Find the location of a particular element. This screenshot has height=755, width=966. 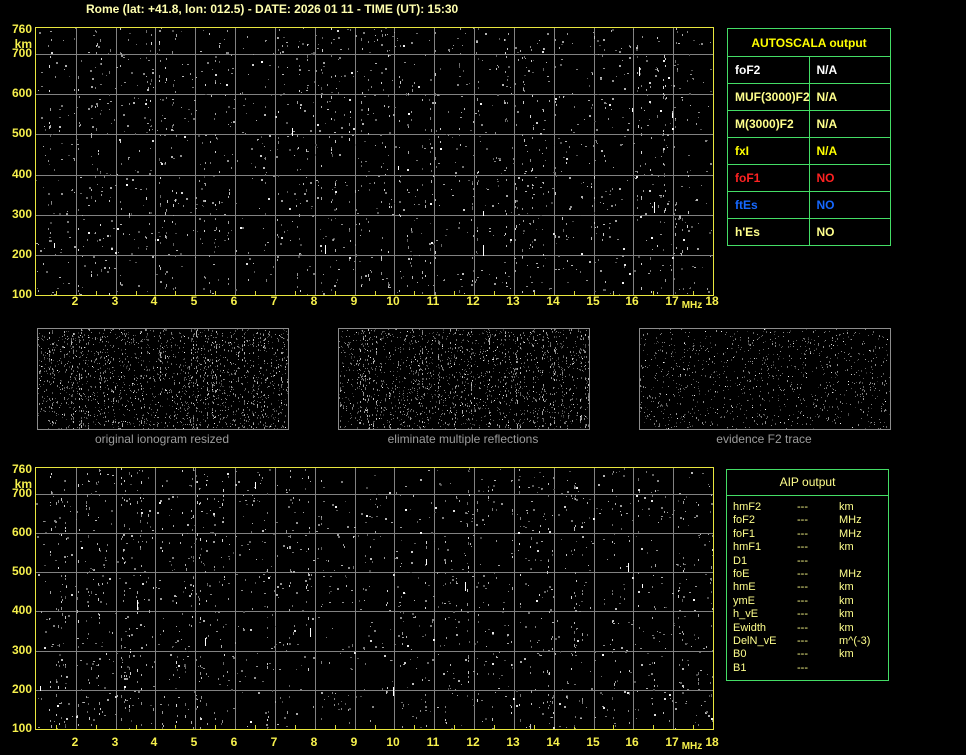

thumbnail-eliminate-canvas is located at coordinates (464, 379).